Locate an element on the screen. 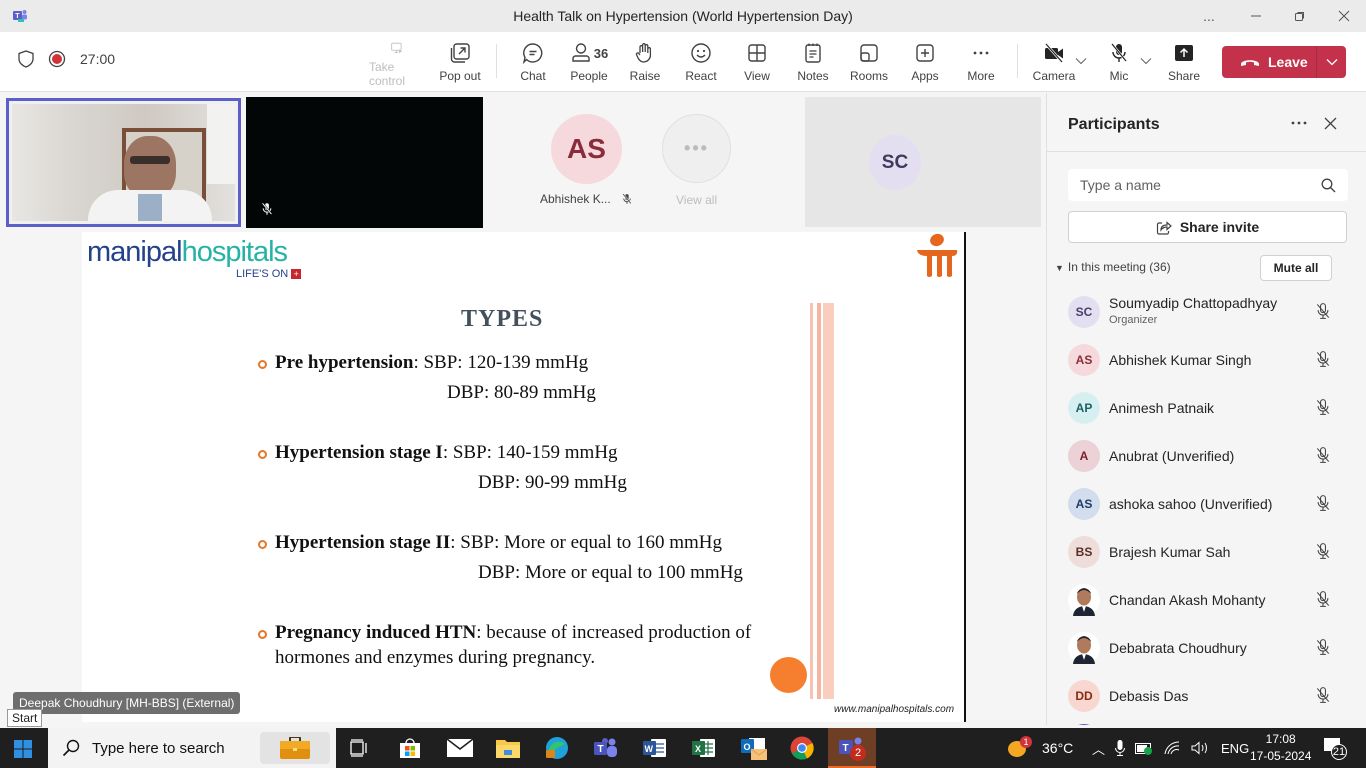 The height and width of the screenshot is (768, 1366). share-button: Share is located at coordinates (1184, 65).